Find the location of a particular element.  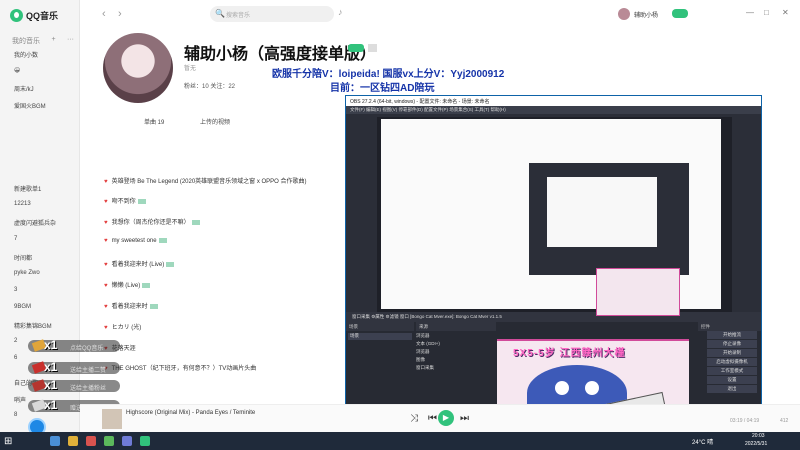

virtual-camera-button: 启动虚拟摄像机 is located at coordinates (732, 362).